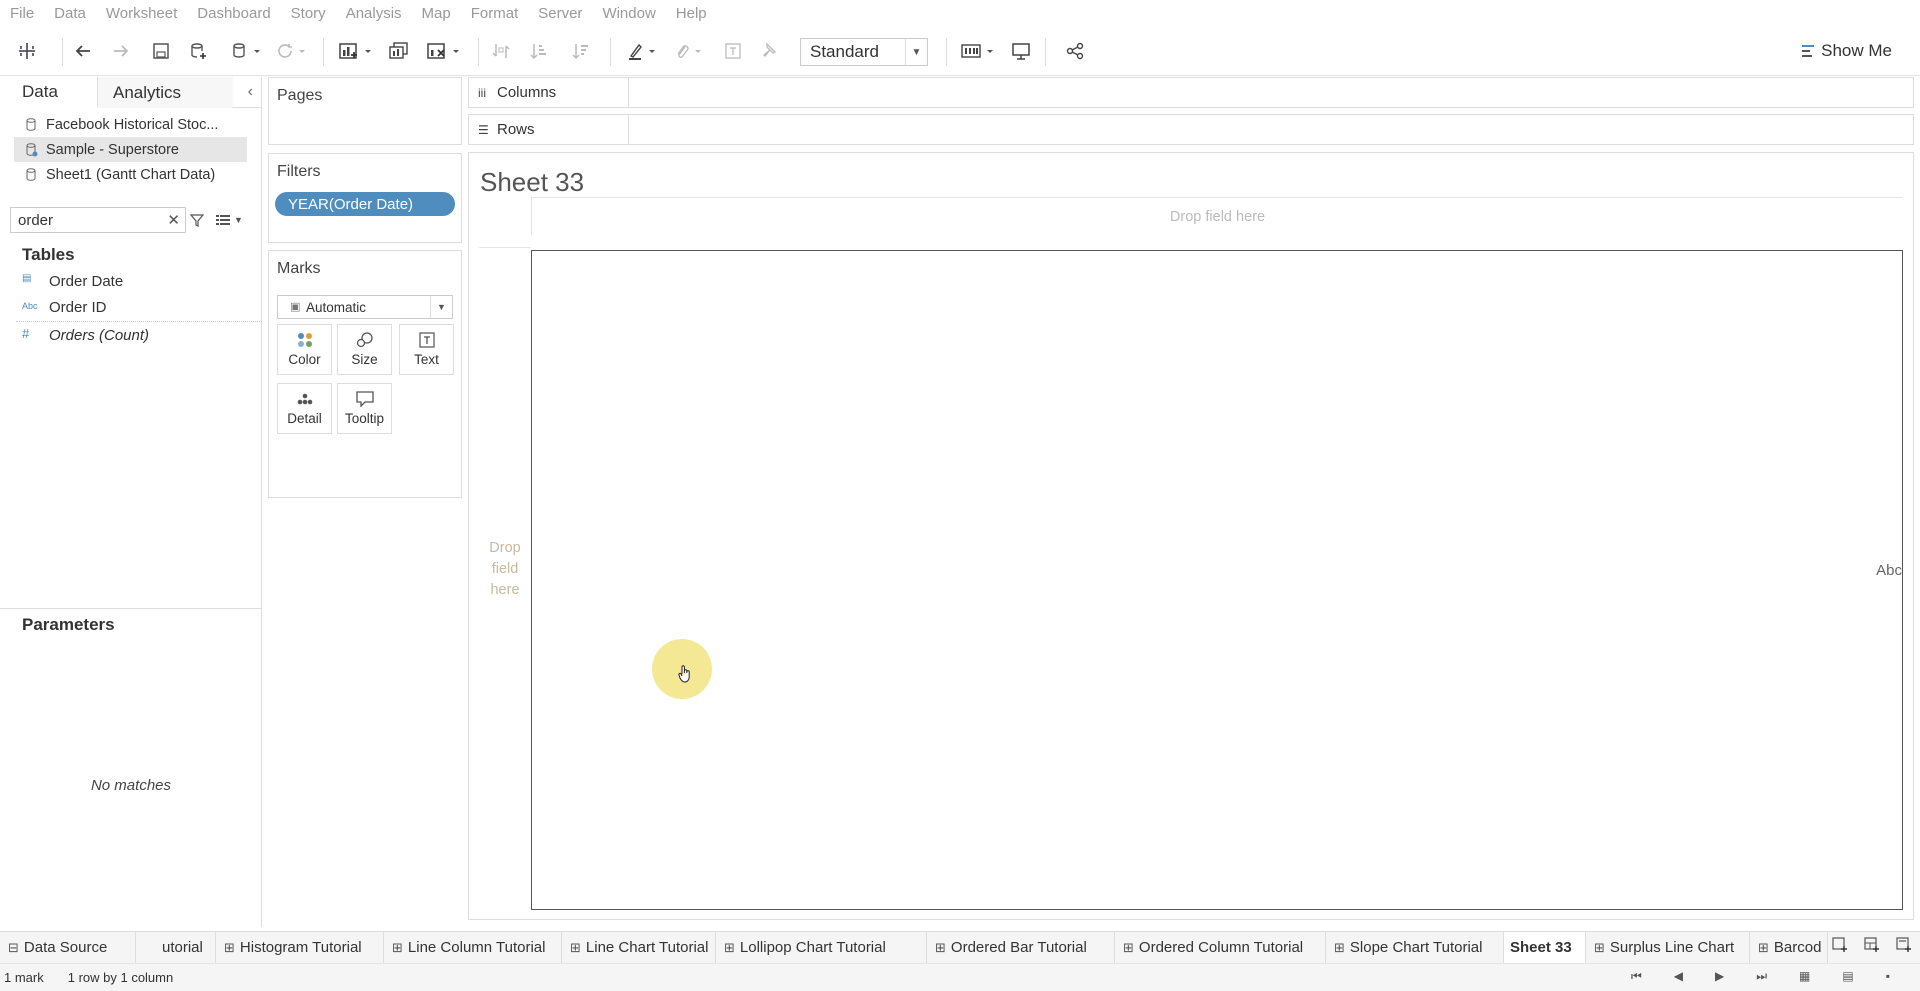 The image size is (1920, 991). I want to click on first-sheet-icon: ⏮, so click(1636, 976).